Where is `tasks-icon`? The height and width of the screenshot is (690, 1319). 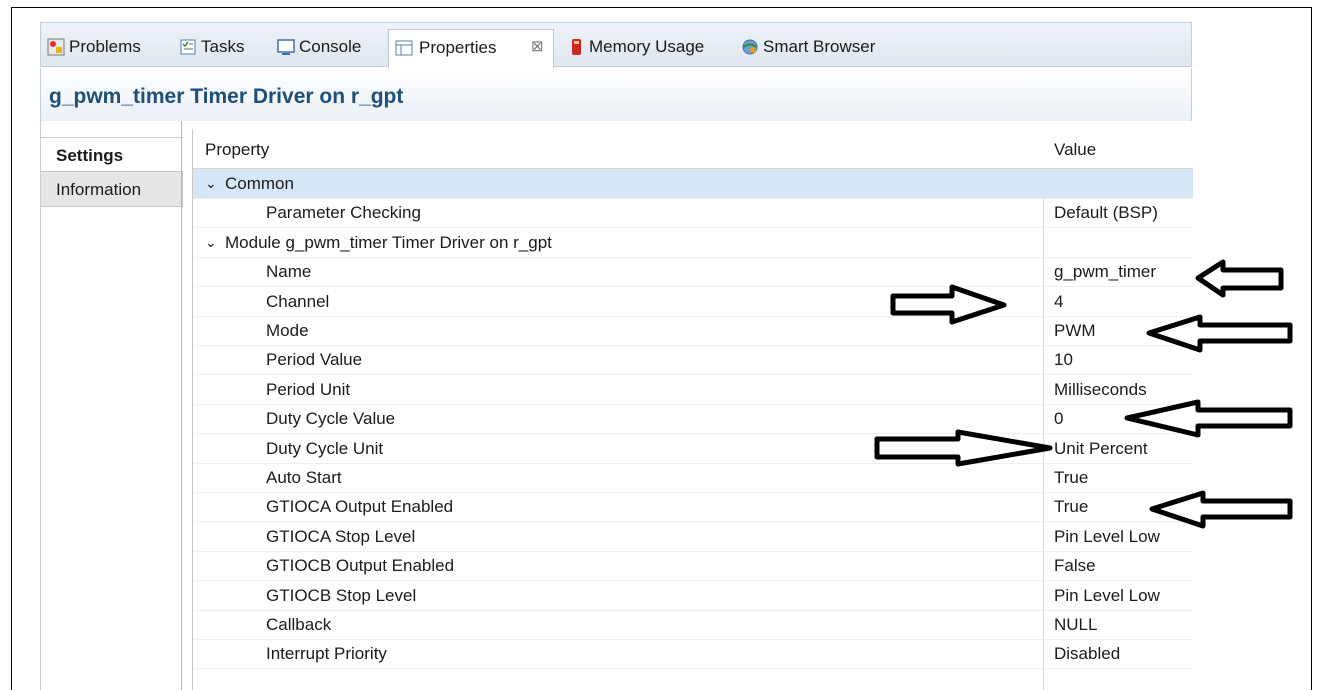 tasks-icon is located at coordinates (188, 47).